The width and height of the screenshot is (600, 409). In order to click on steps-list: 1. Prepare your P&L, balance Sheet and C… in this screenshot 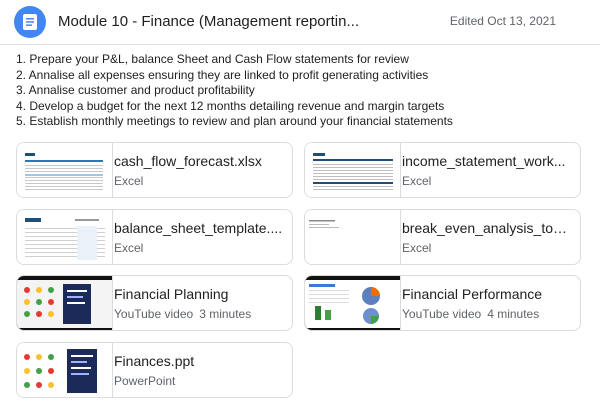, I will do `click(234, 91)`.